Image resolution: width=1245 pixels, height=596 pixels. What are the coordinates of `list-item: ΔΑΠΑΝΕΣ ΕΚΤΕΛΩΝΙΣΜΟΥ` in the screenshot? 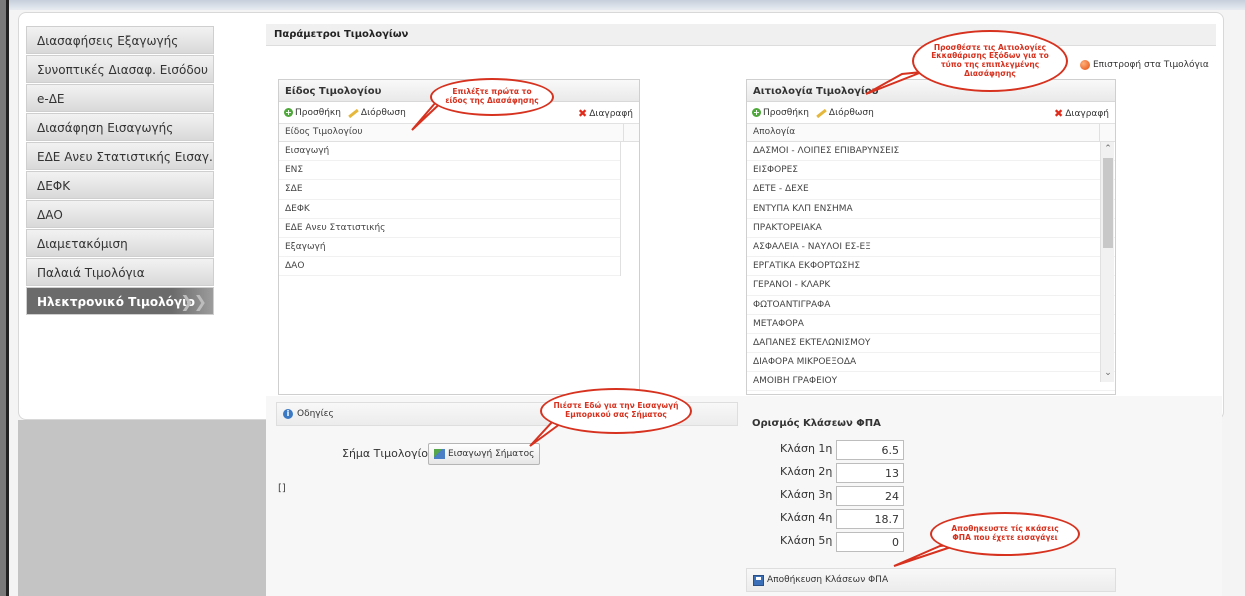 It's located at (931, 344).